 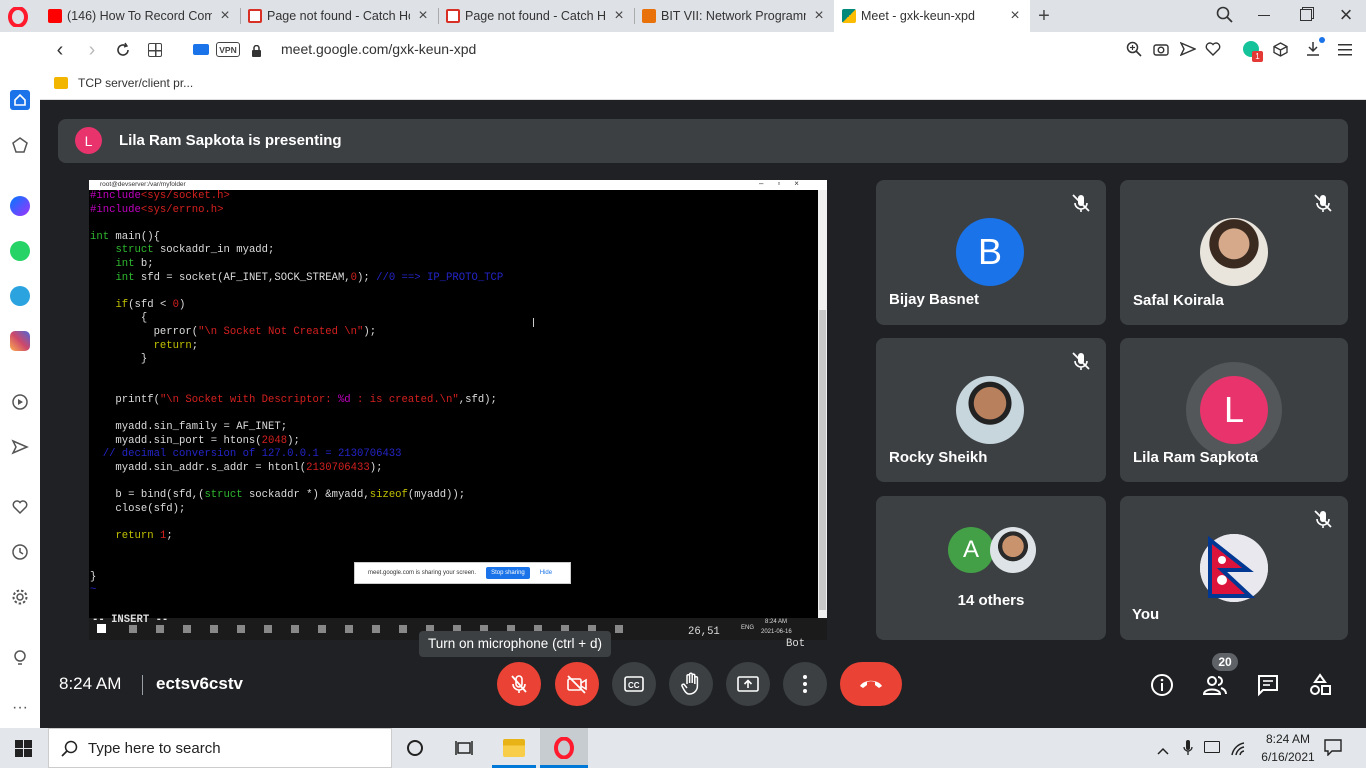 What do you see at coordinates (546, 573) in the screenshot?
I see `hide-button: Hide` at bounding box center [546, 573].